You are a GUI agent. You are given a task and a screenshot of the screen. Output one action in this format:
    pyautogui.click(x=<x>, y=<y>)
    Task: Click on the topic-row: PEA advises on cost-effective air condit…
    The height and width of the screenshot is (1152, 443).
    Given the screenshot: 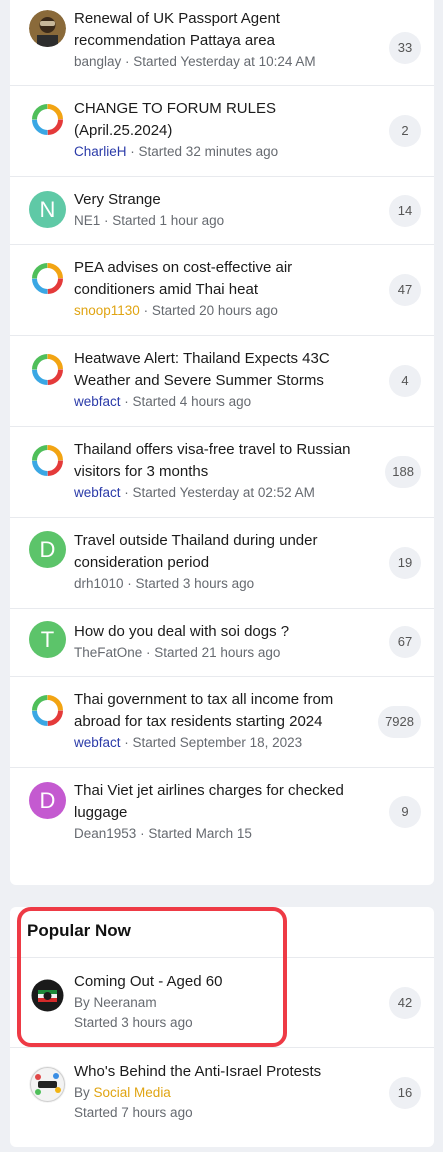 What is the action you would take?
    pyautogui.click(x=222, y=290)
    